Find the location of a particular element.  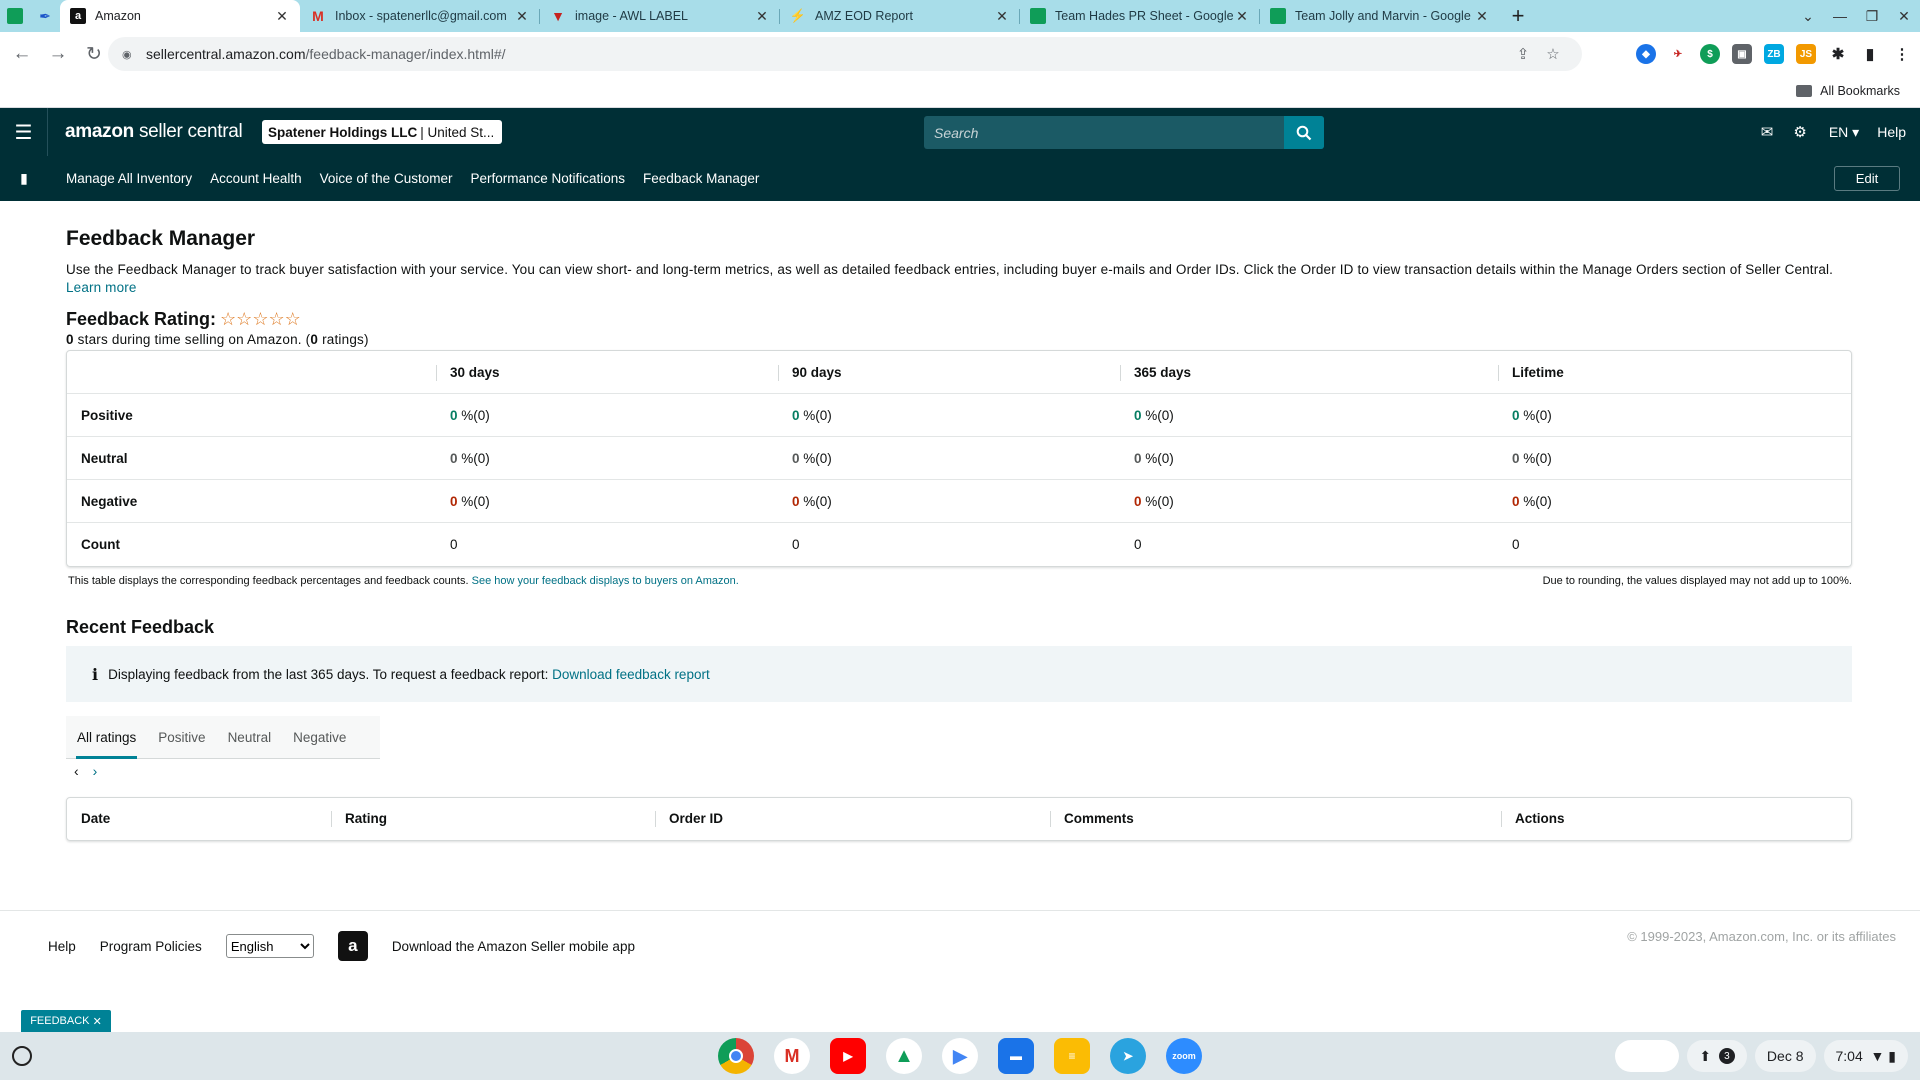

nav-voice-of-customer: Voice of the Customer is located at coordinates (386, 178).